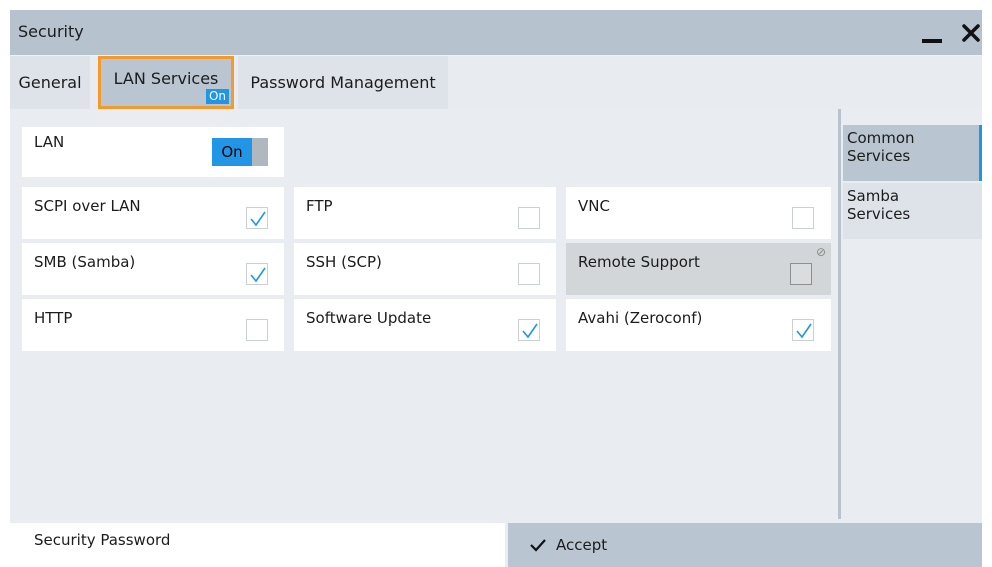  What do you see at coordinates (49, 142) in the screenshot?
I see `lan-label: LAN` at bounding box center [49, 142].